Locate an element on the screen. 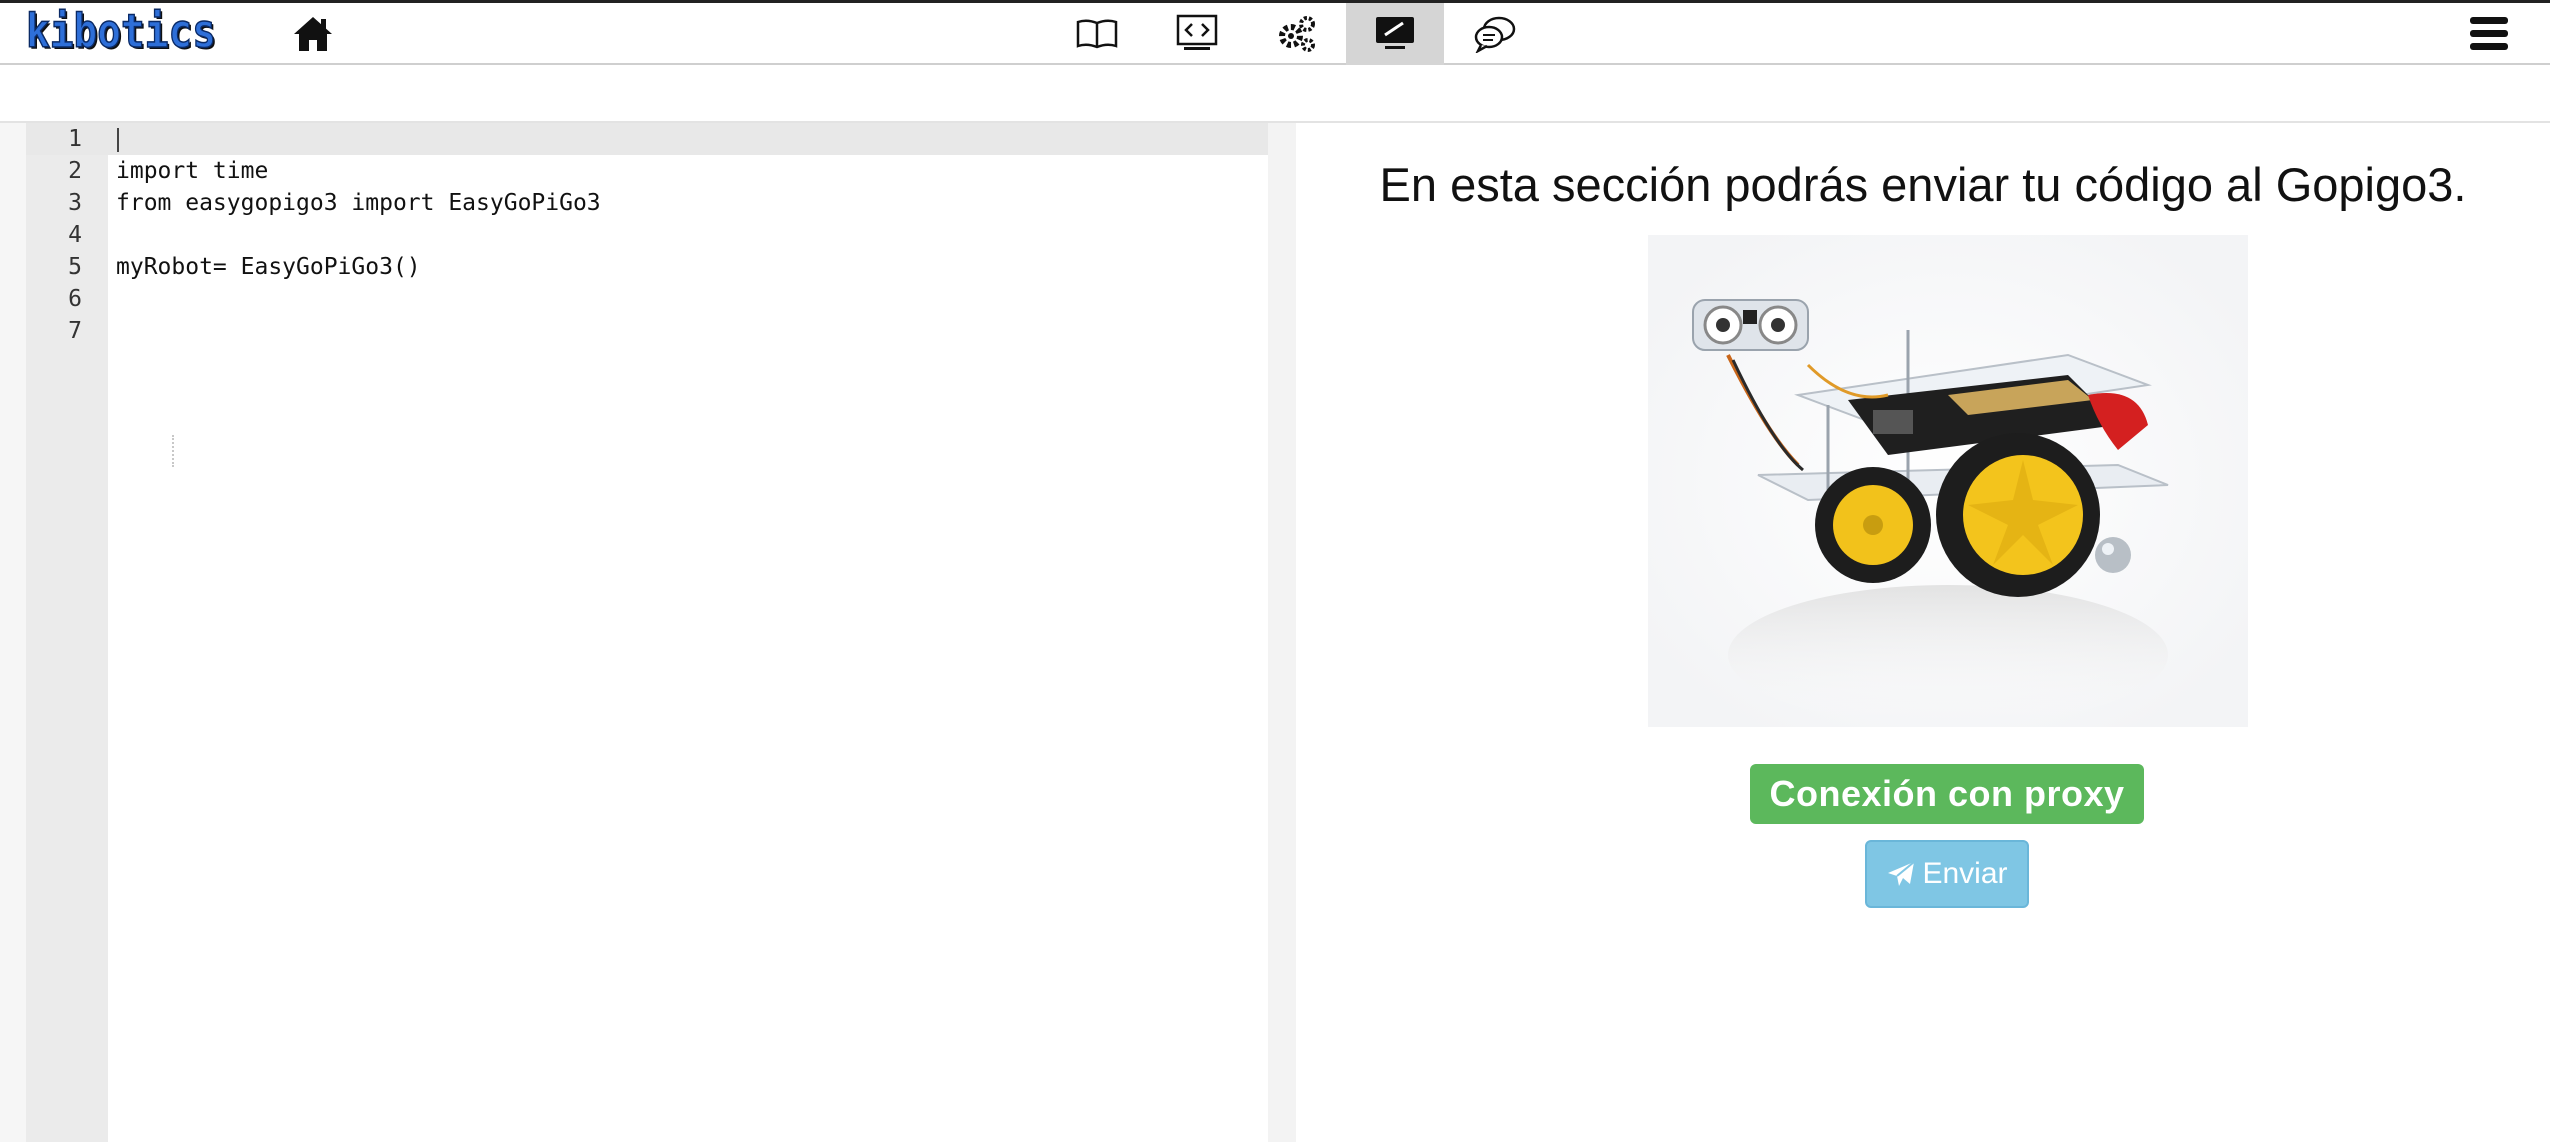  monitor-icon is located at coordinates (1395, 33).